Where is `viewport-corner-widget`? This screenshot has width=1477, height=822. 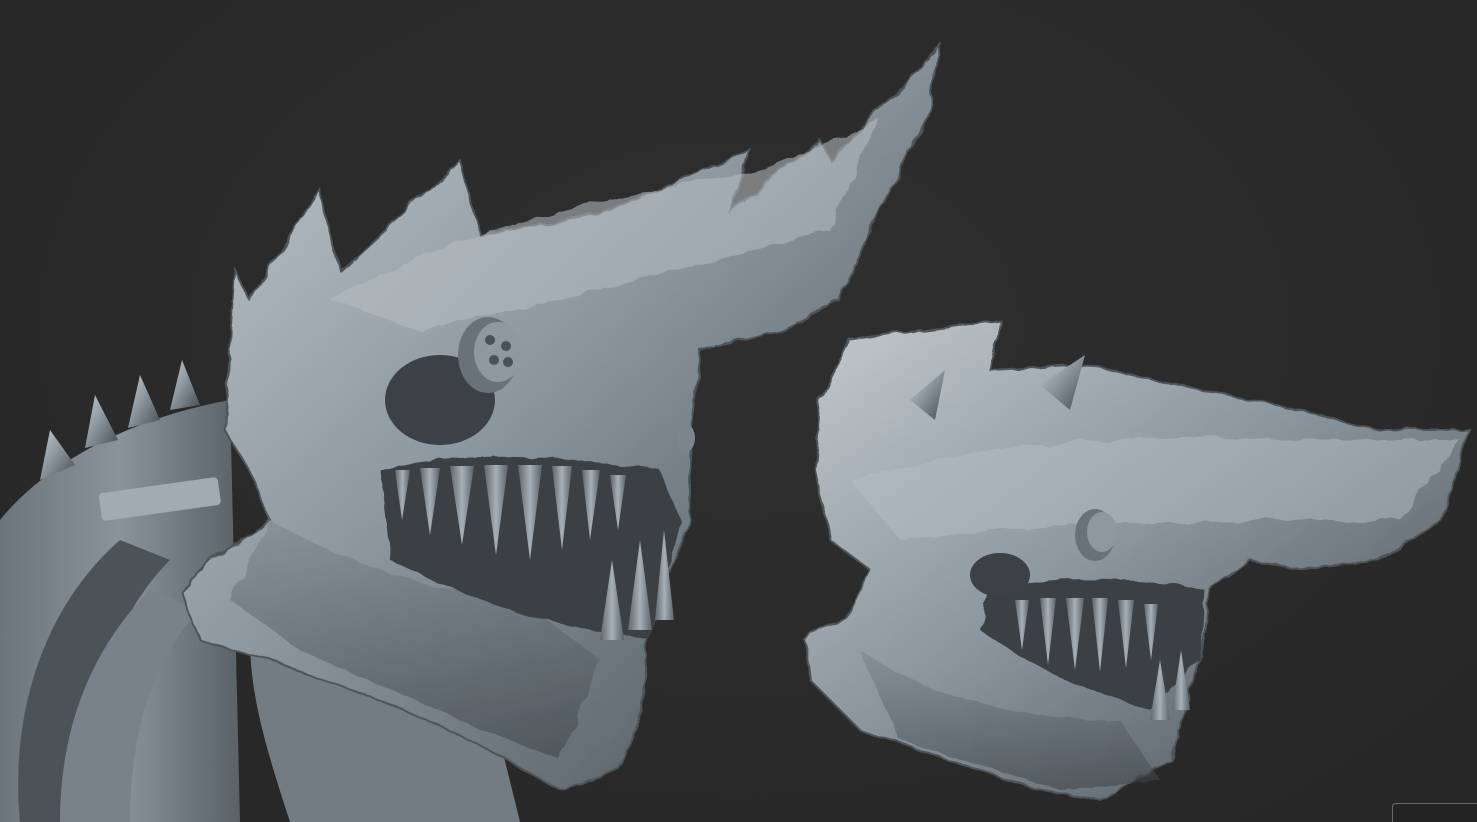
viewport-corner-widget is located at coordinates (1434, 812).